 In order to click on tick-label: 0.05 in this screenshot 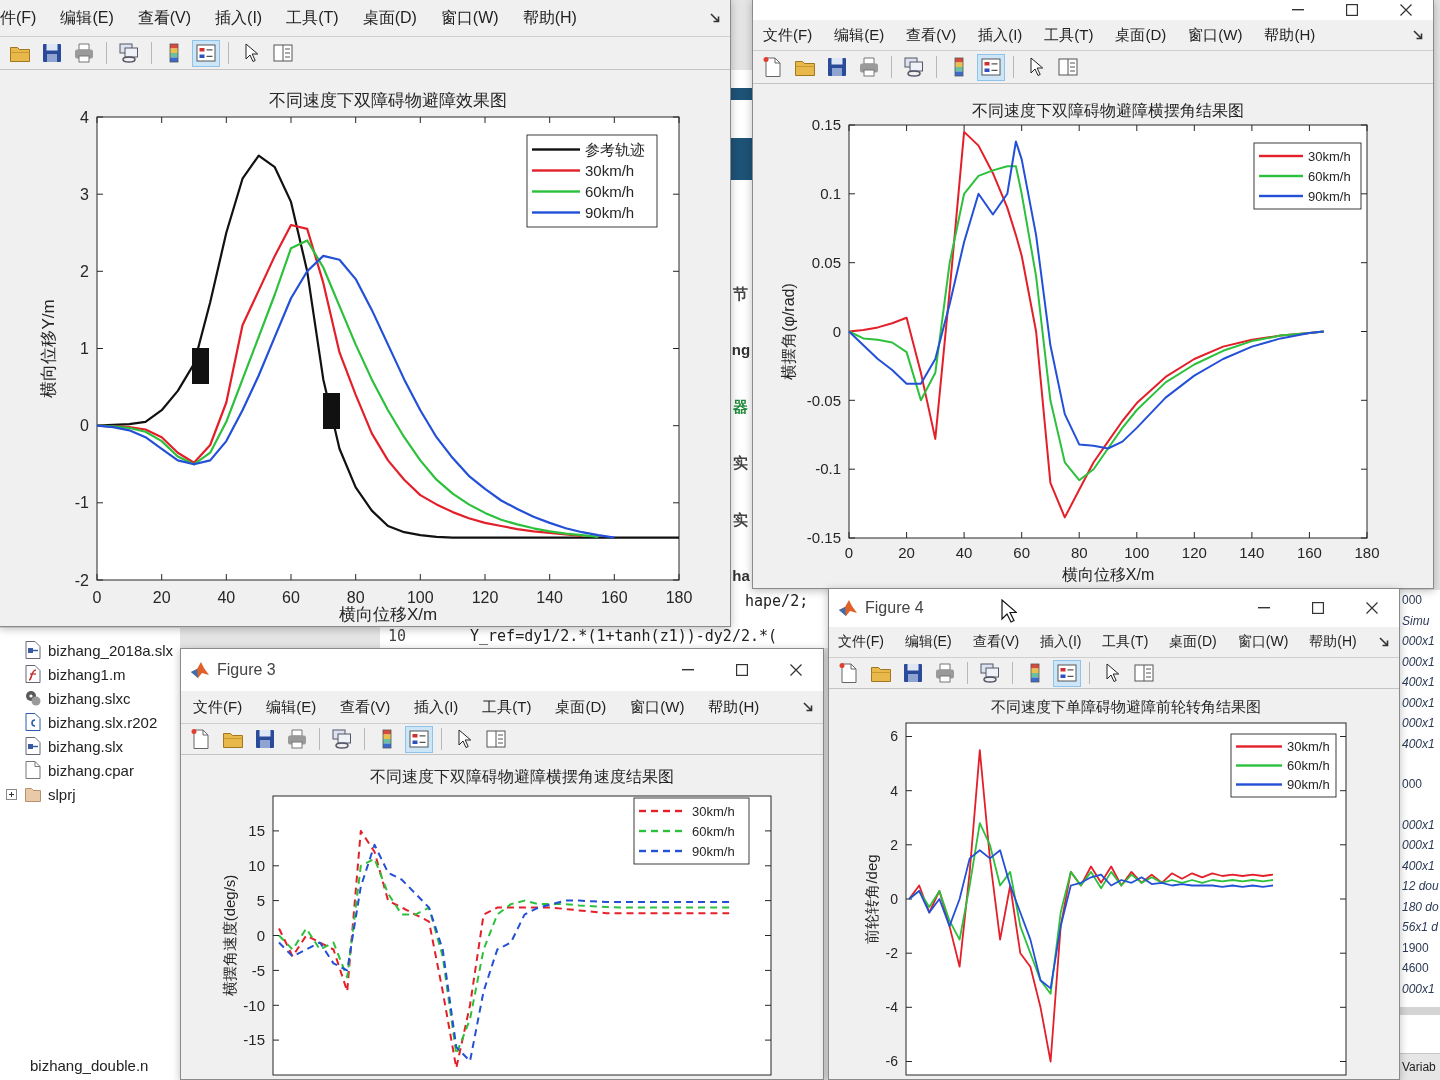, I will do `click(826, 262)`.